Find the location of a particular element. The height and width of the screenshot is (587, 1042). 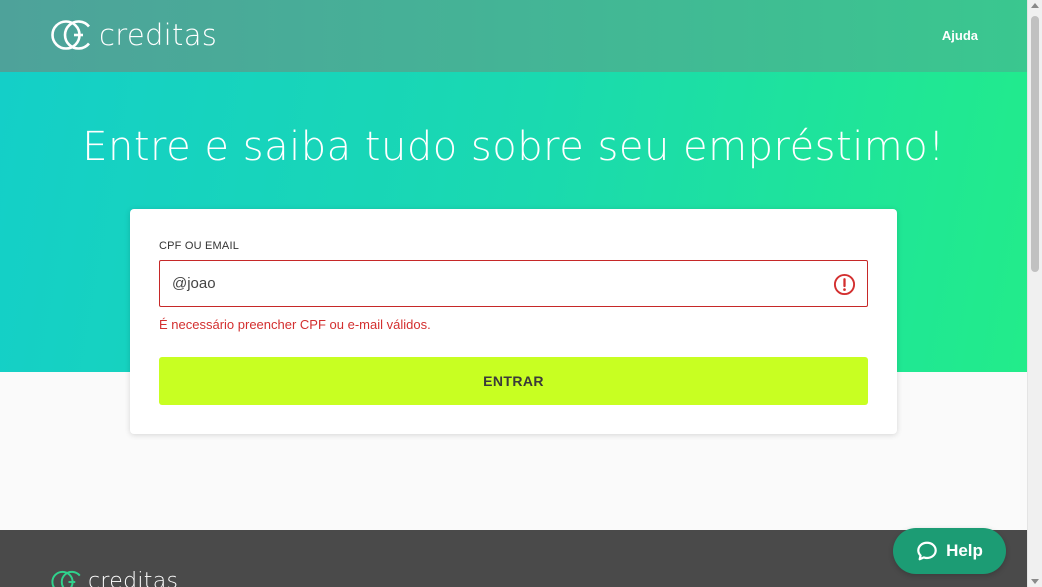

top-header: creditas Ajuda is located at coordinates (513, 36).